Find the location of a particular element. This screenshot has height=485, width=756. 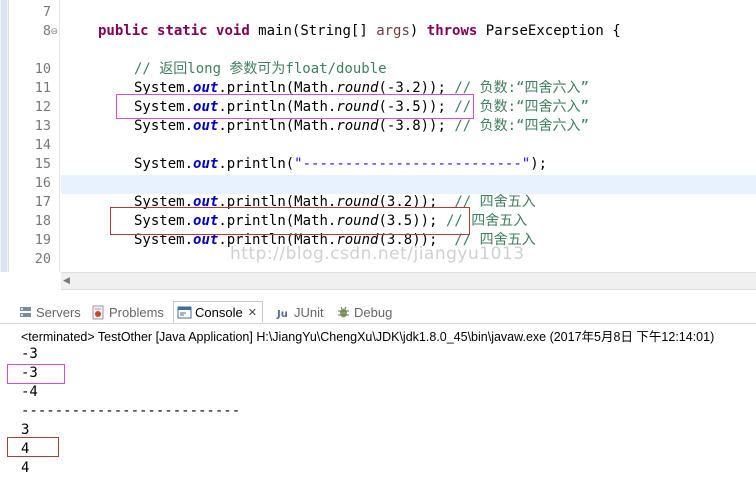

tab-problems: Problems is located at coordinates (127, 312).